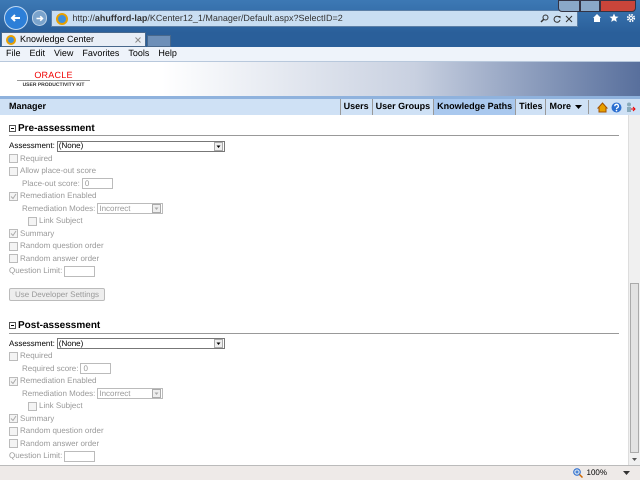 The height and width of the screenshot is (480, 640). I want to click on section-heading: Post-assessment, so click(59, 326).